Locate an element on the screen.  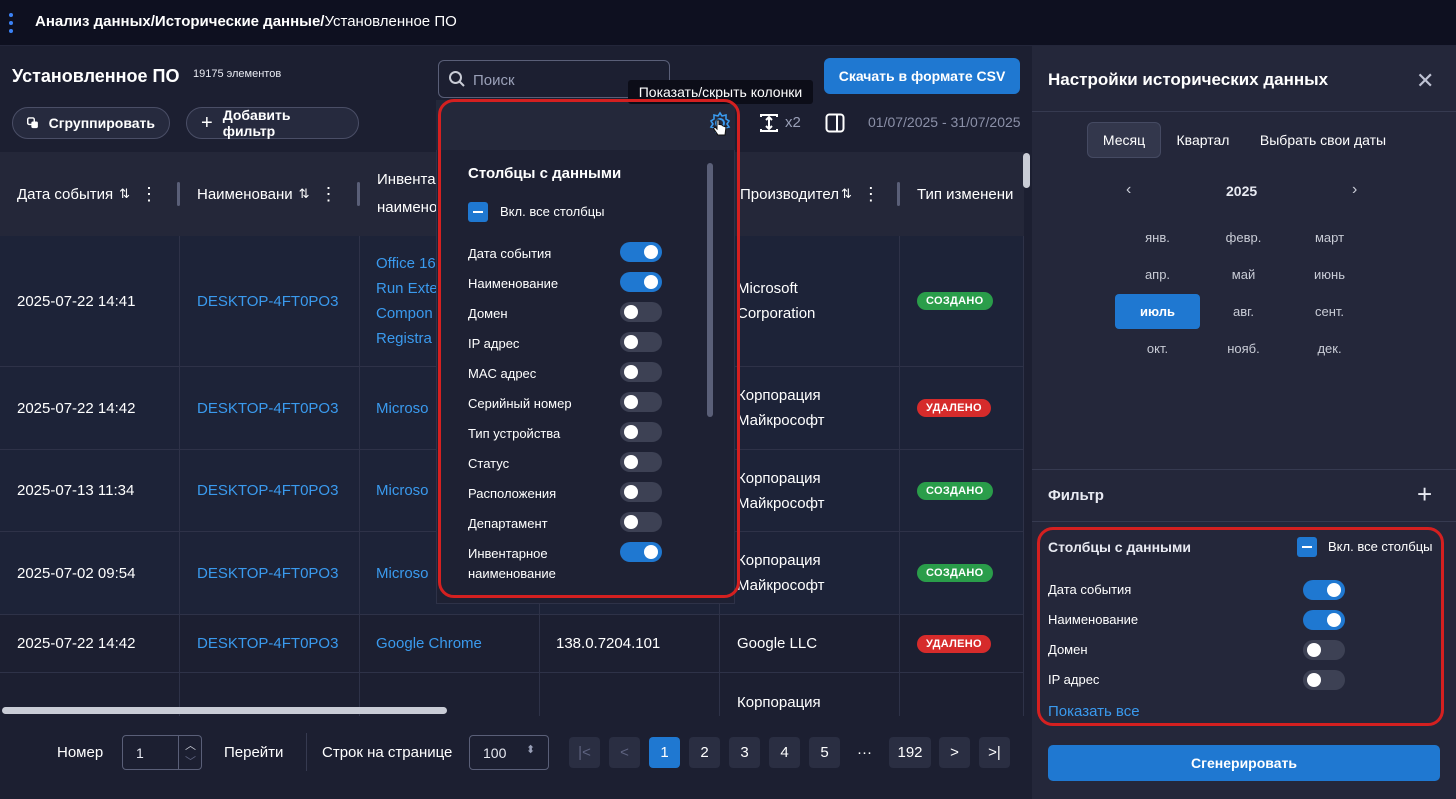
next-year-icon: › is located at coordinates (1354, 190).